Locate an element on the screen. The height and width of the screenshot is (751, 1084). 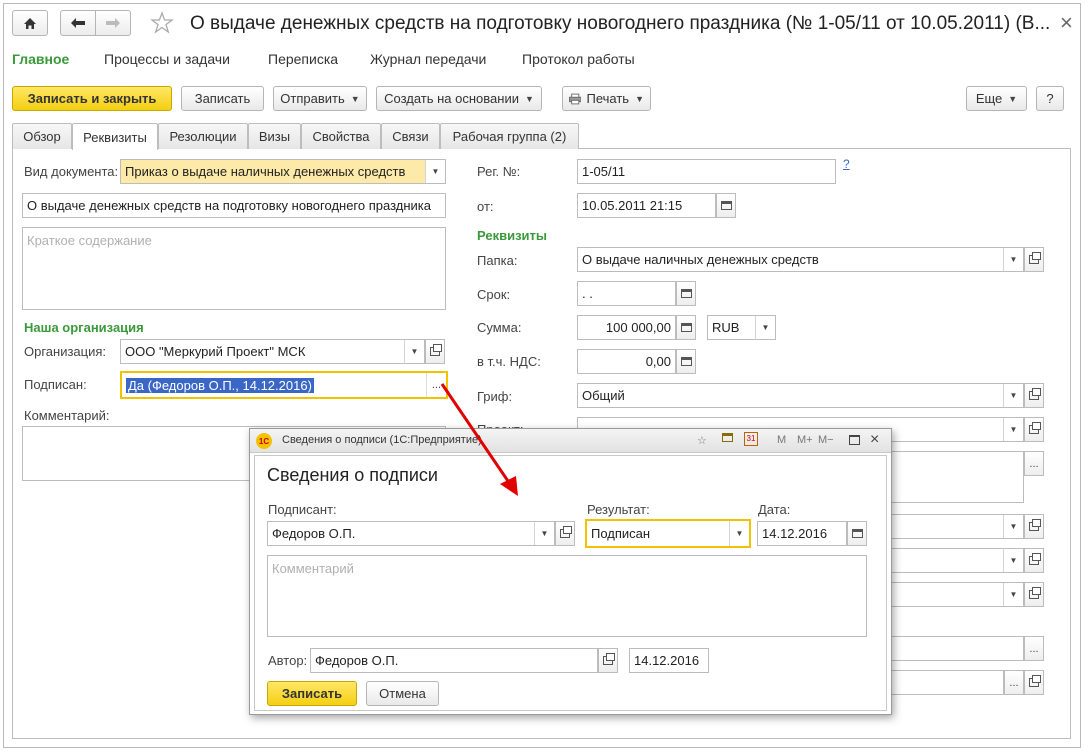
memory-icon: M is located at coordinates (781, 440).